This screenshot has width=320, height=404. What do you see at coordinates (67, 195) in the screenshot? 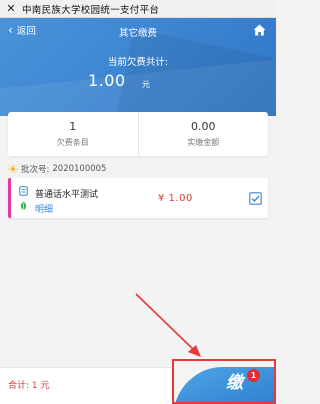
I see `item-name: 普通话水平测试` at bounding box center [67, 195].